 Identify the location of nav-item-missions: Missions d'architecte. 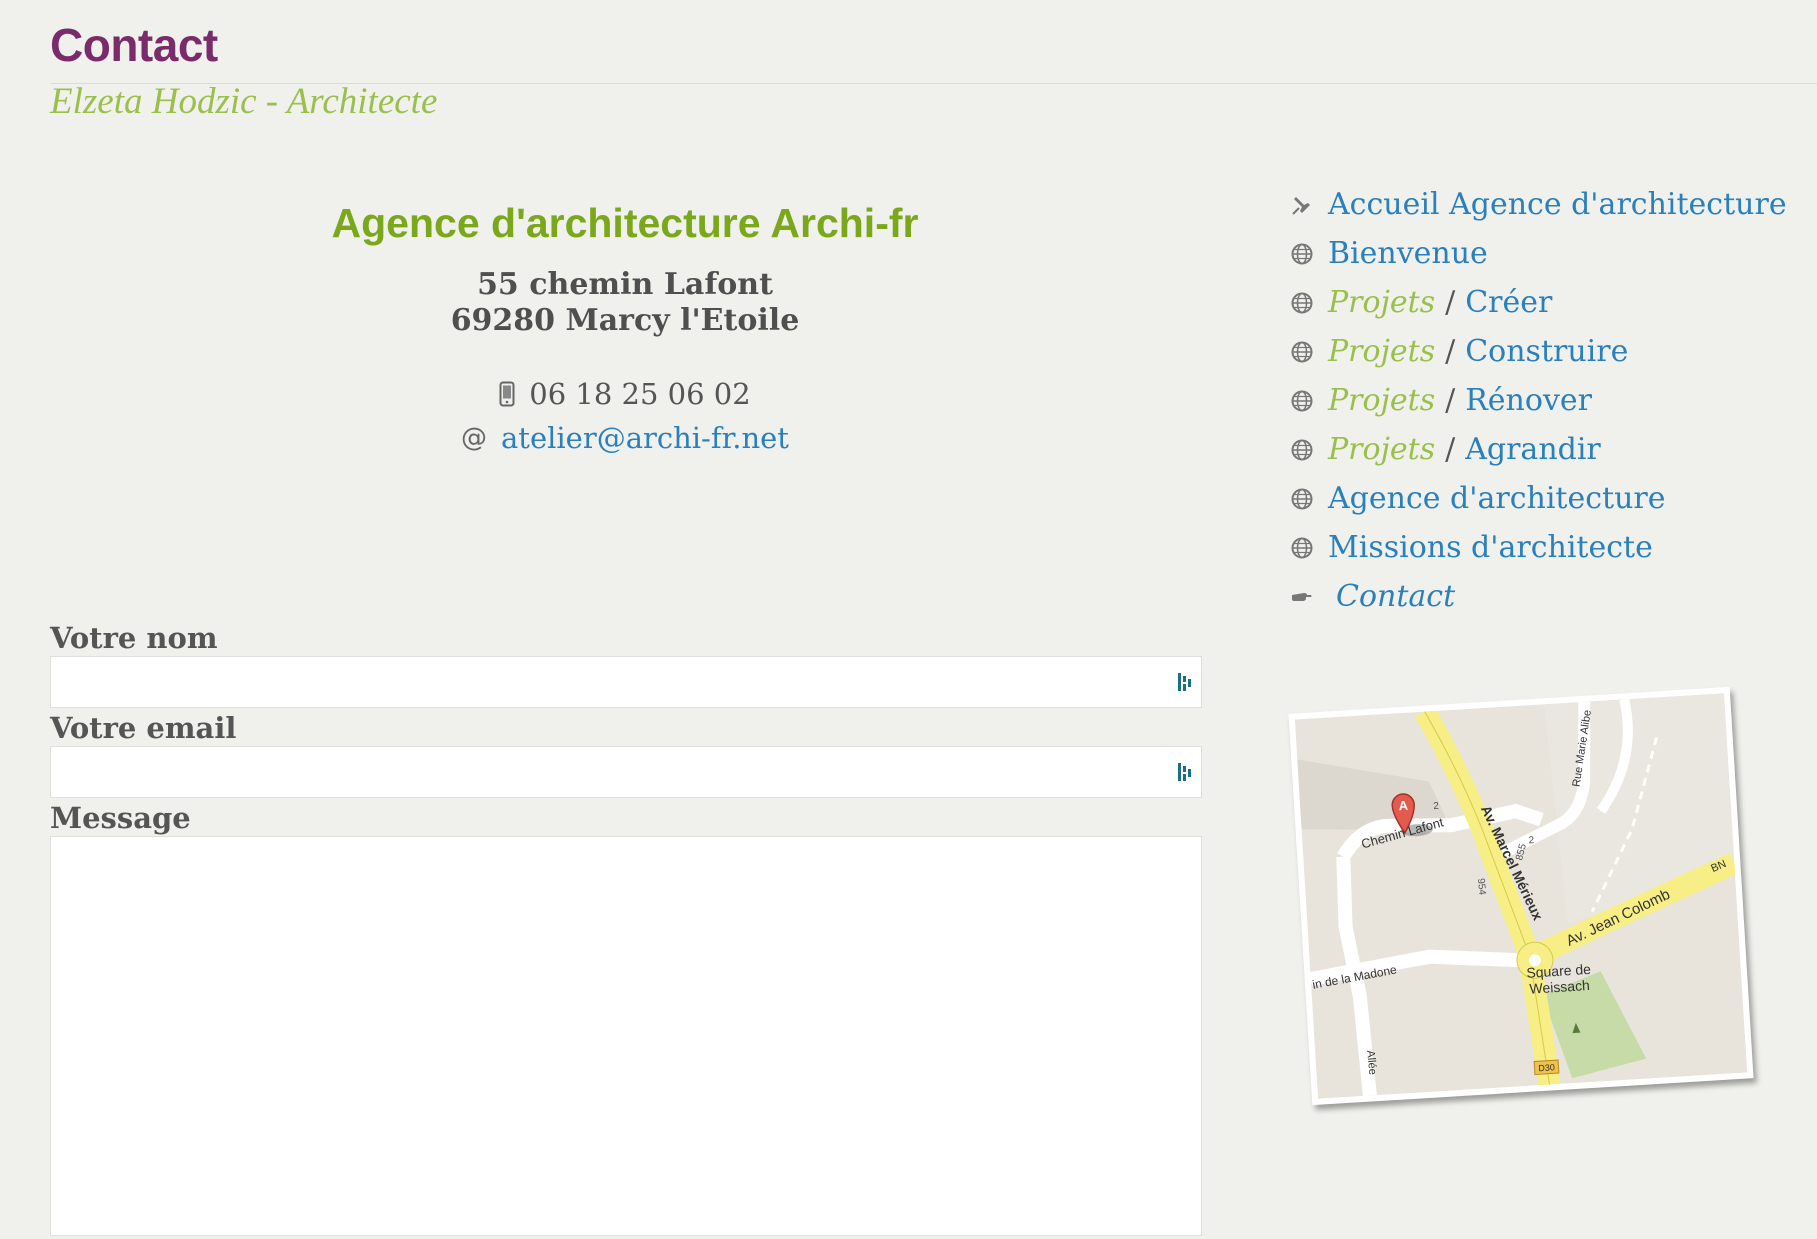
(1538, 547).